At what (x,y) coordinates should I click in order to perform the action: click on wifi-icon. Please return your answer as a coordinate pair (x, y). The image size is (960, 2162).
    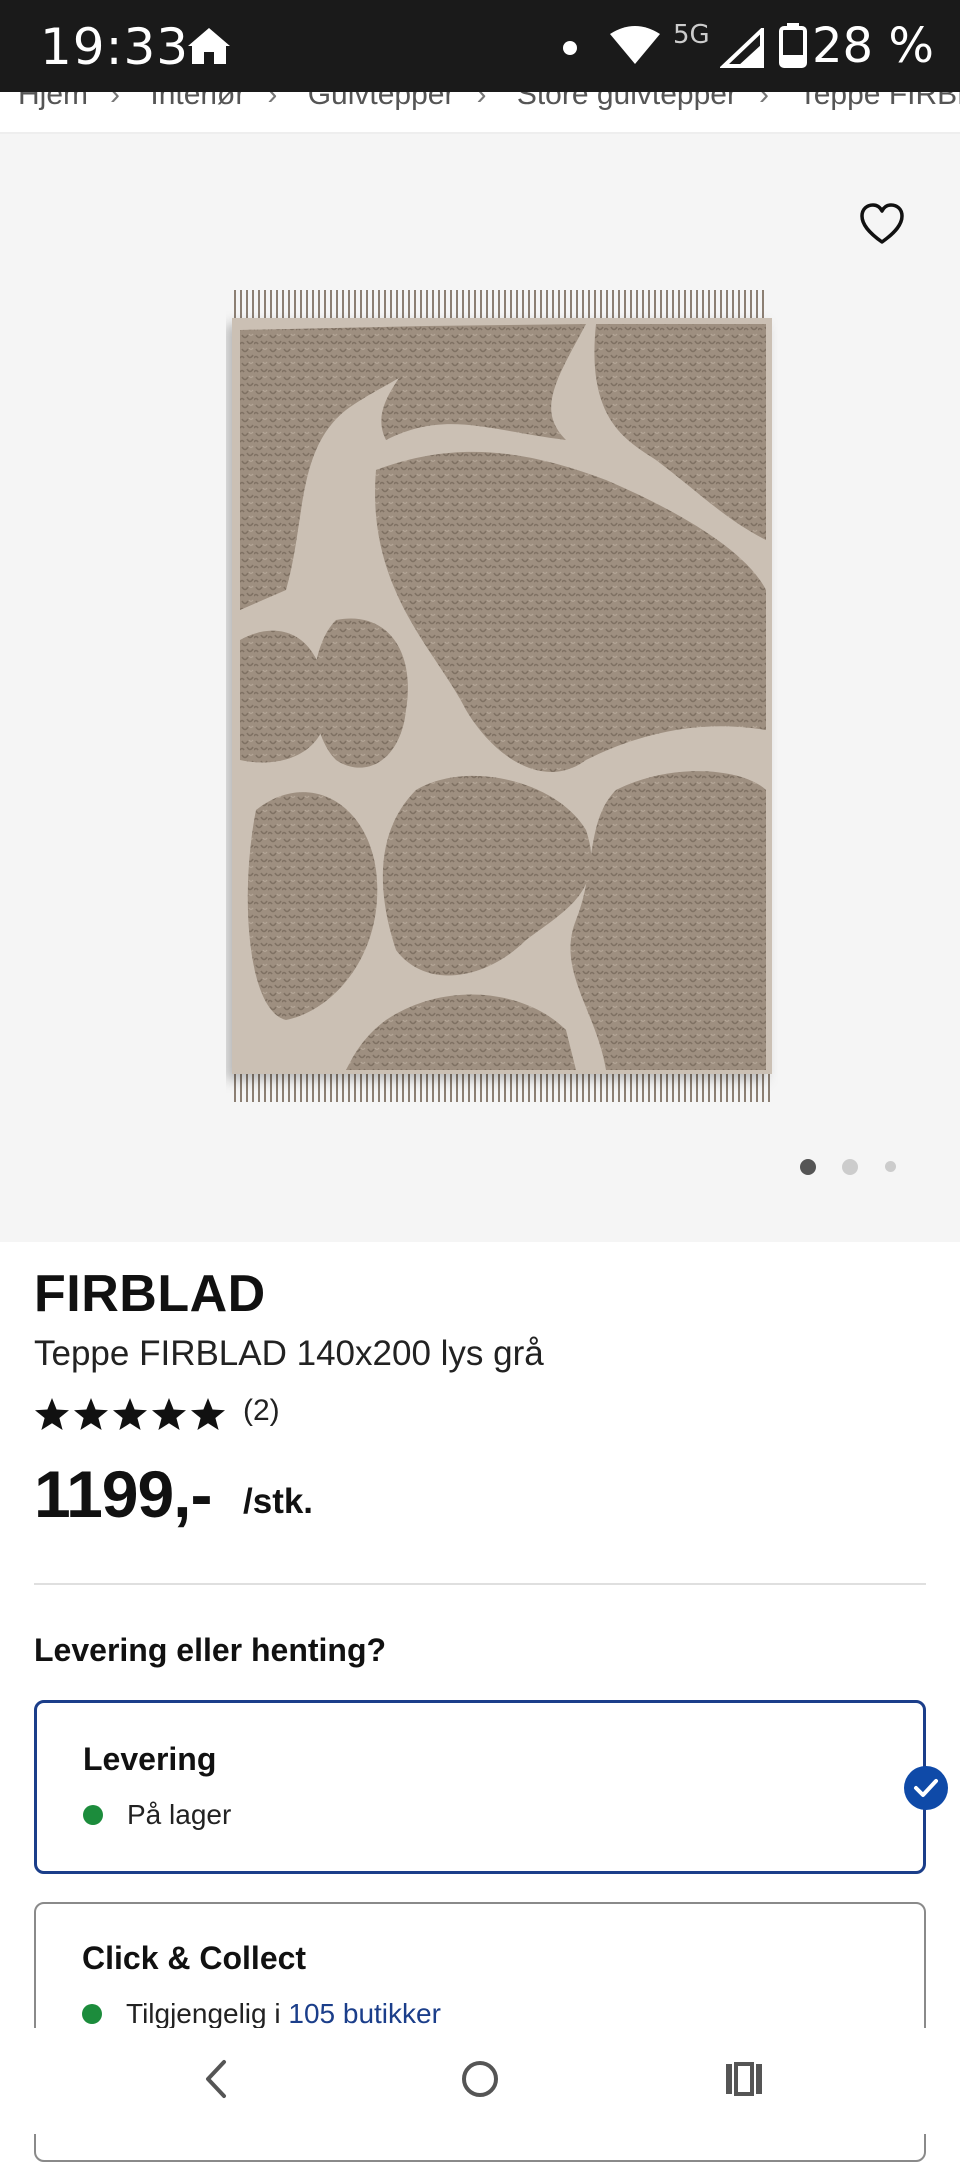
    Looking at the image, I should click on (635, 45).